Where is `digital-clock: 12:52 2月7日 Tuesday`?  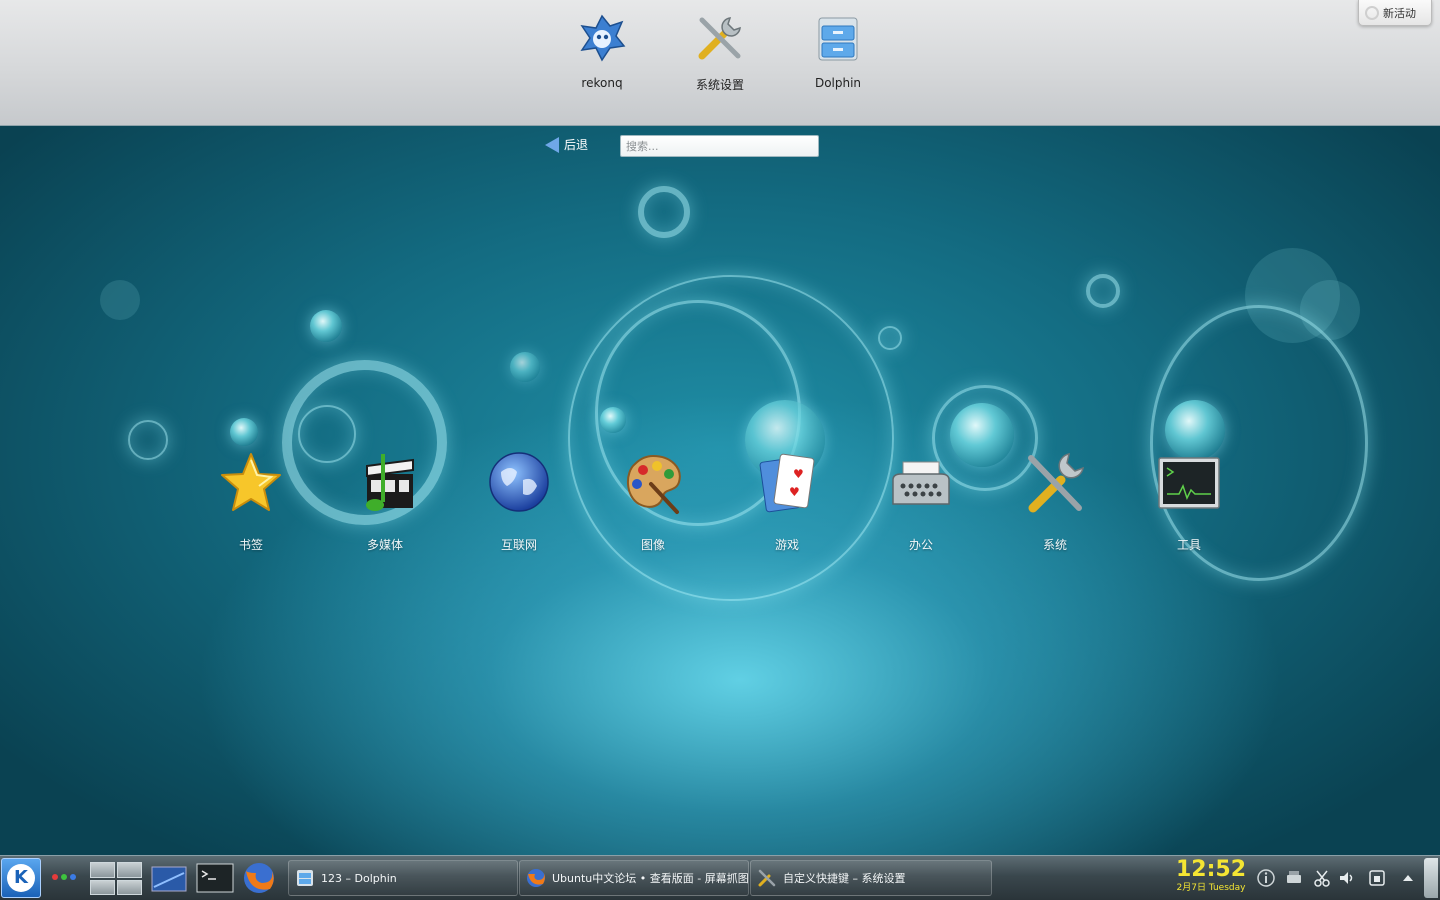
digital-clock: 12:52 2月7日 Tuesday is located at coordinates (1211, 876).